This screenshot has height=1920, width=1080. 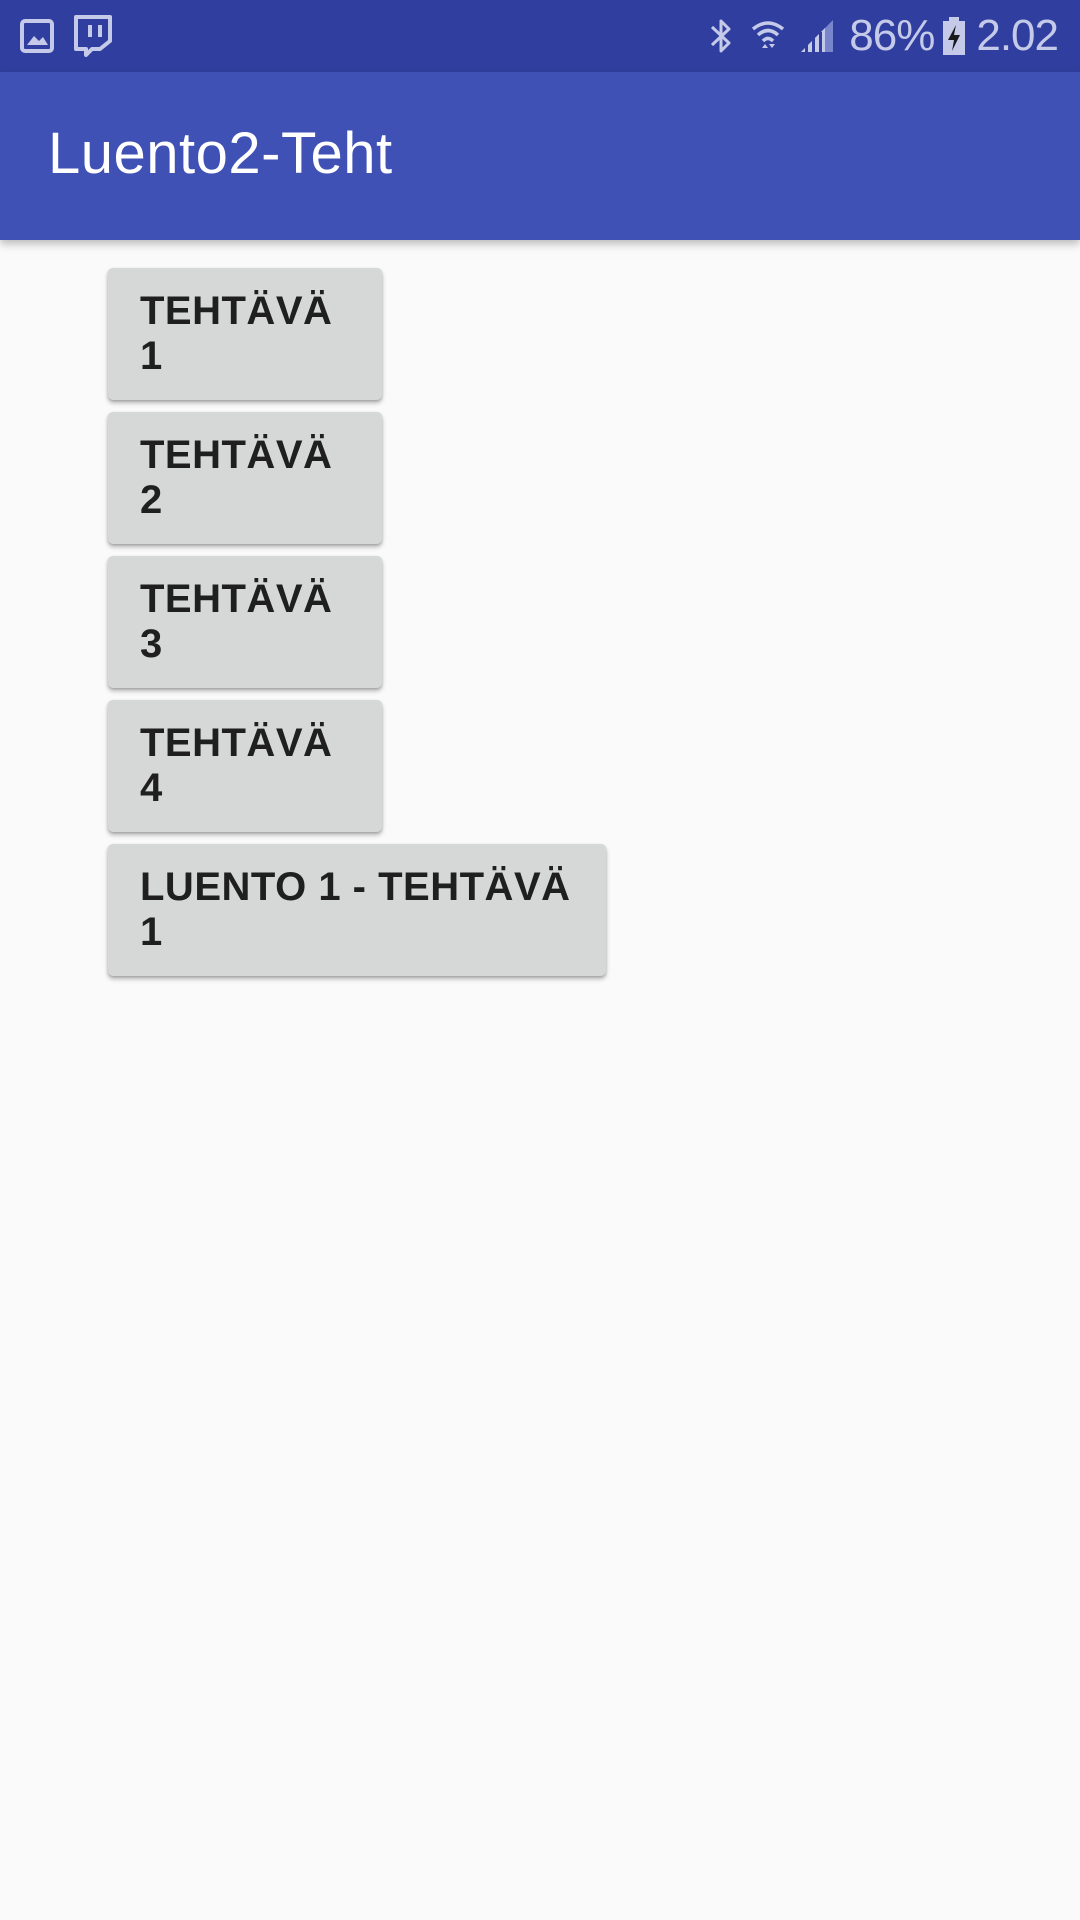 What do you see at coordinates (892, 35) in the screenshot?
I see `battery-percent: 86%` at bounding box center [892, 35].